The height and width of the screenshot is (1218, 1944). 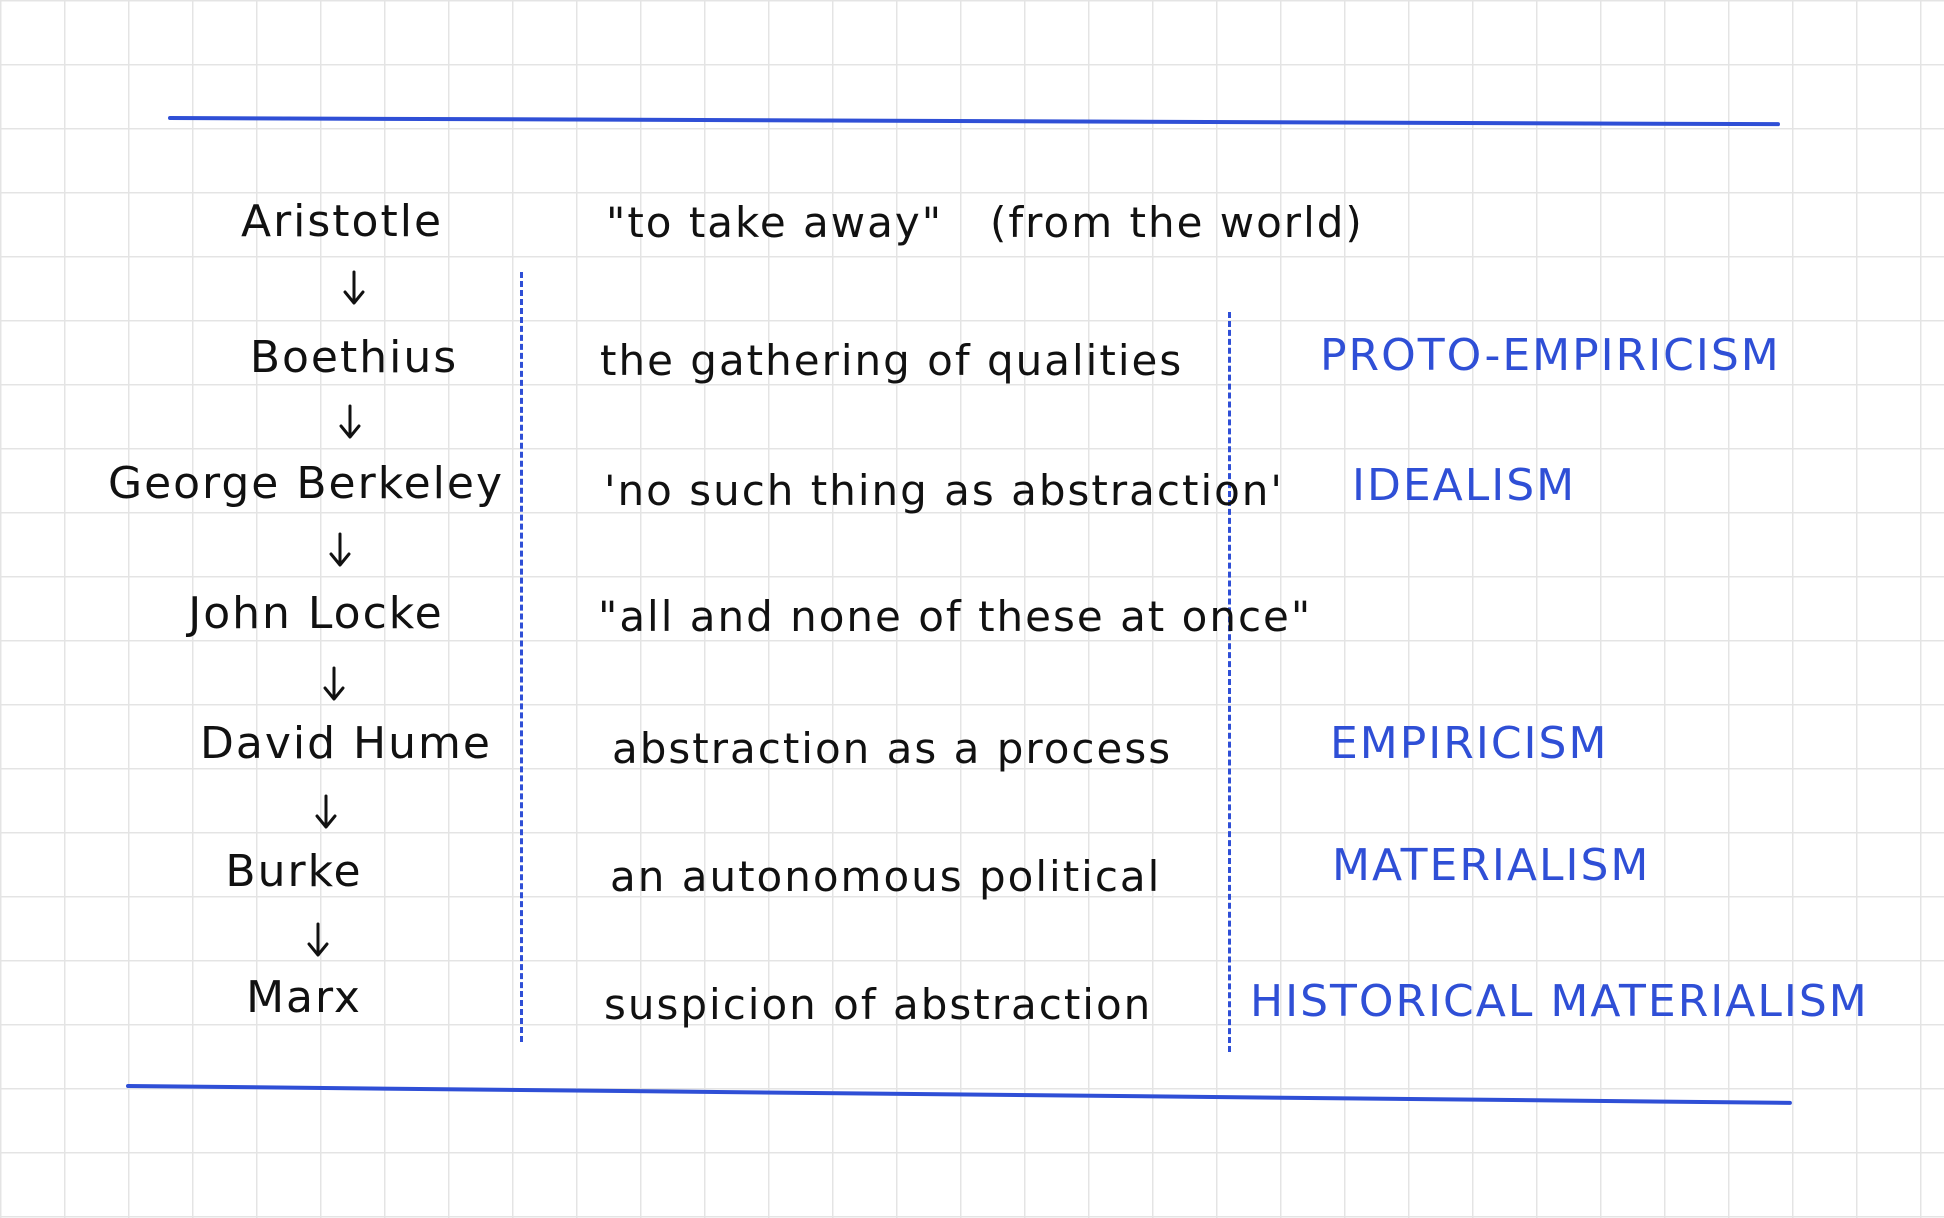 I want to click on note-row-3: 'no such thing as abstraction', so click(x=944, y=490).